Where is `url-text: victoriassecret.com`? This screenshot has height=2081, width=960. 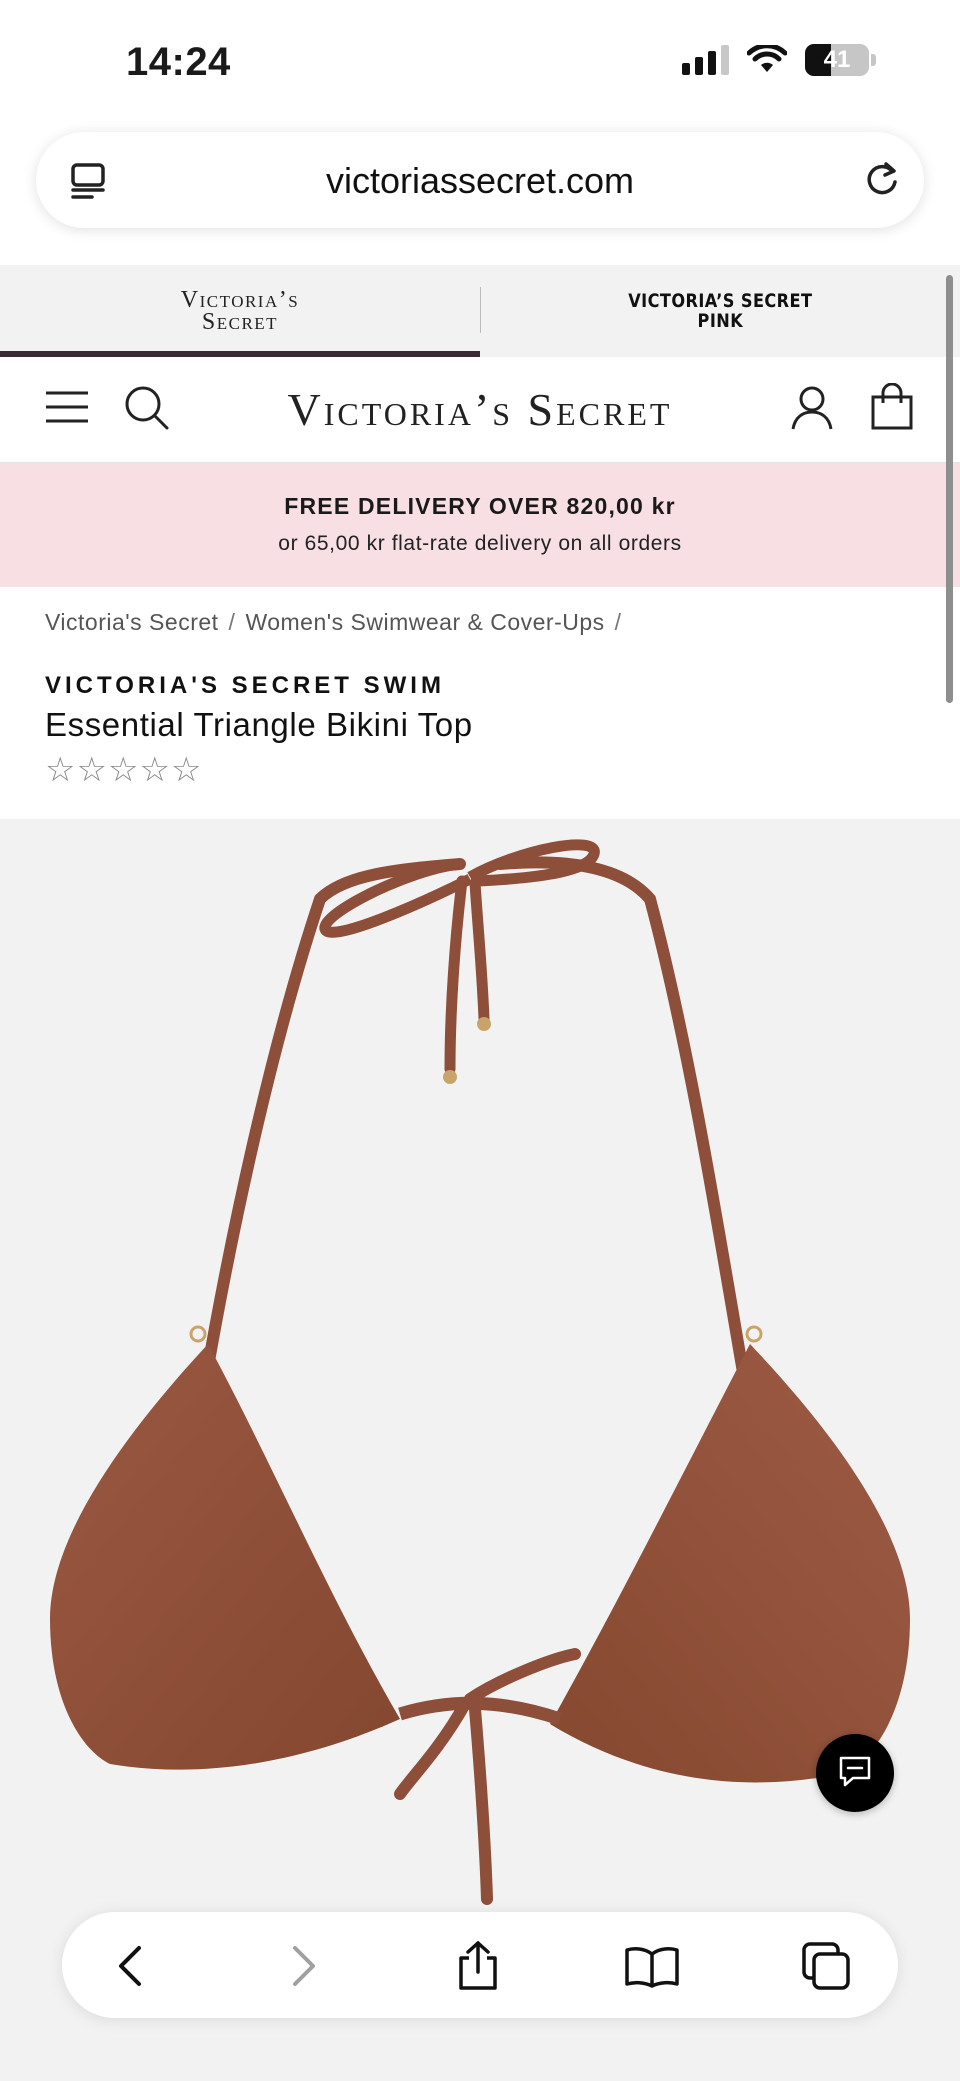 url-text: victoriassecret.com is located at coordinates (480, 180).